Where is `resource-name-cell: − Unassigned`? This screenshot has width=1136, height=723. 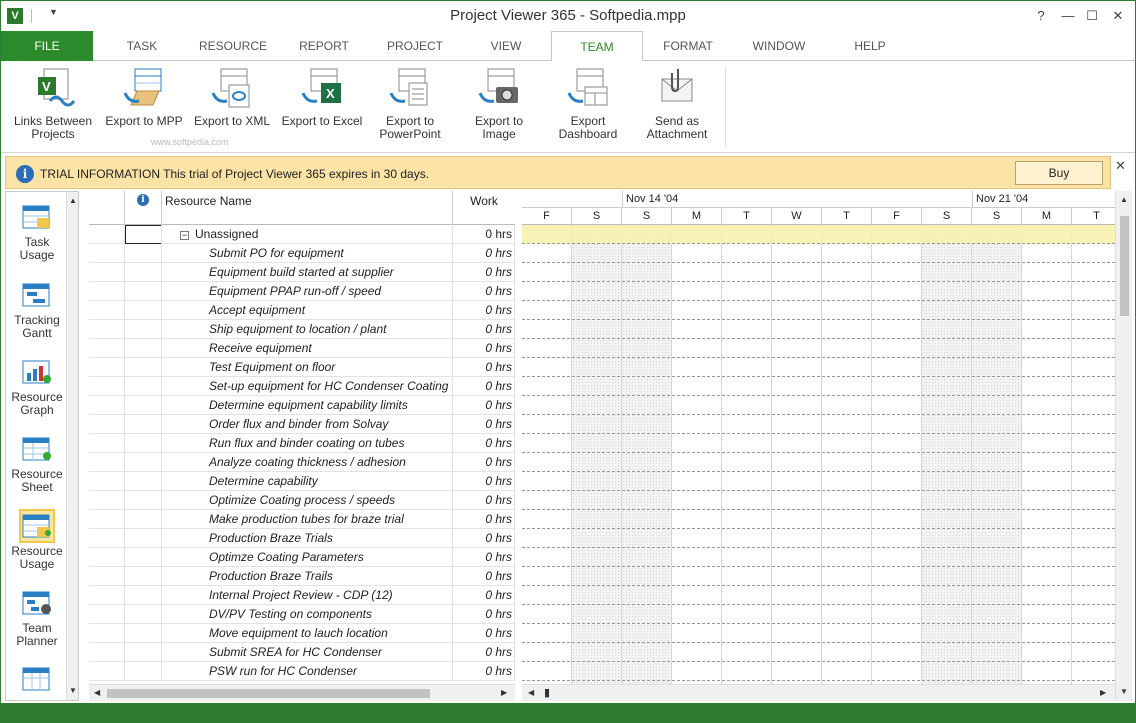 resource-name-cell: − Unassigned is located at coordinates (307, 234).